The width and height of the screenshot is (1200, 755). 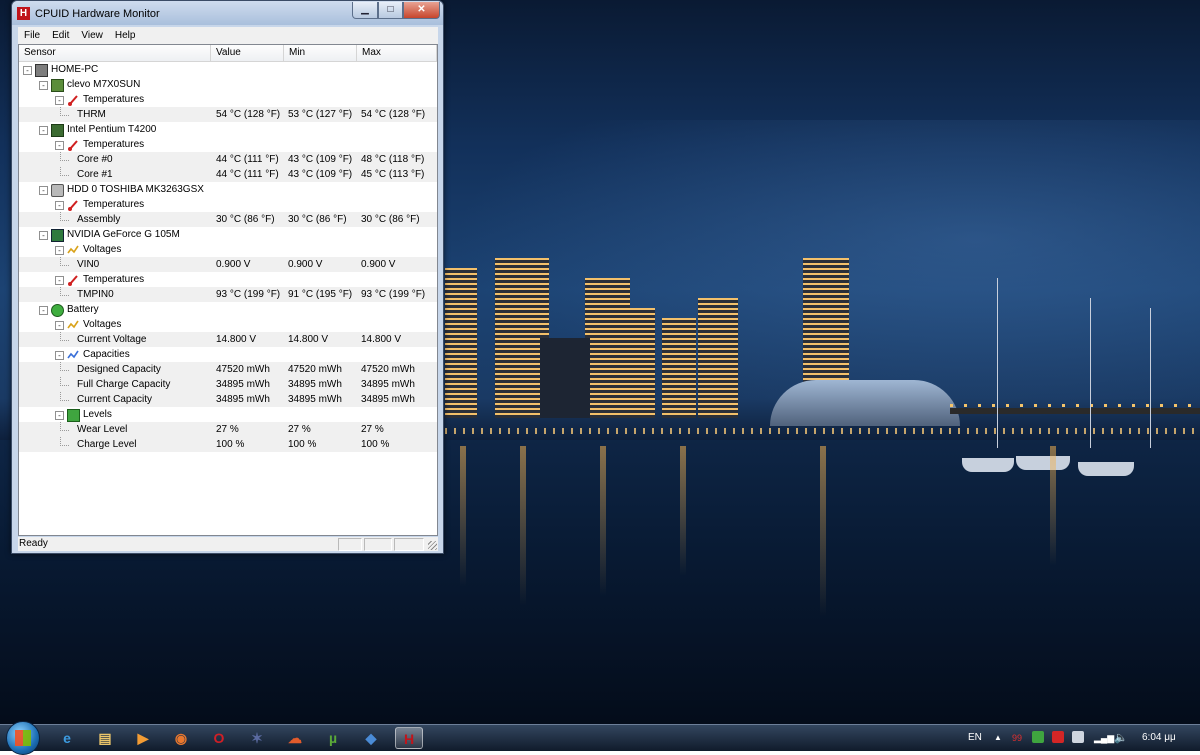 I want to click on sensor-group-row: - Levels, so click(x=228, y=414).